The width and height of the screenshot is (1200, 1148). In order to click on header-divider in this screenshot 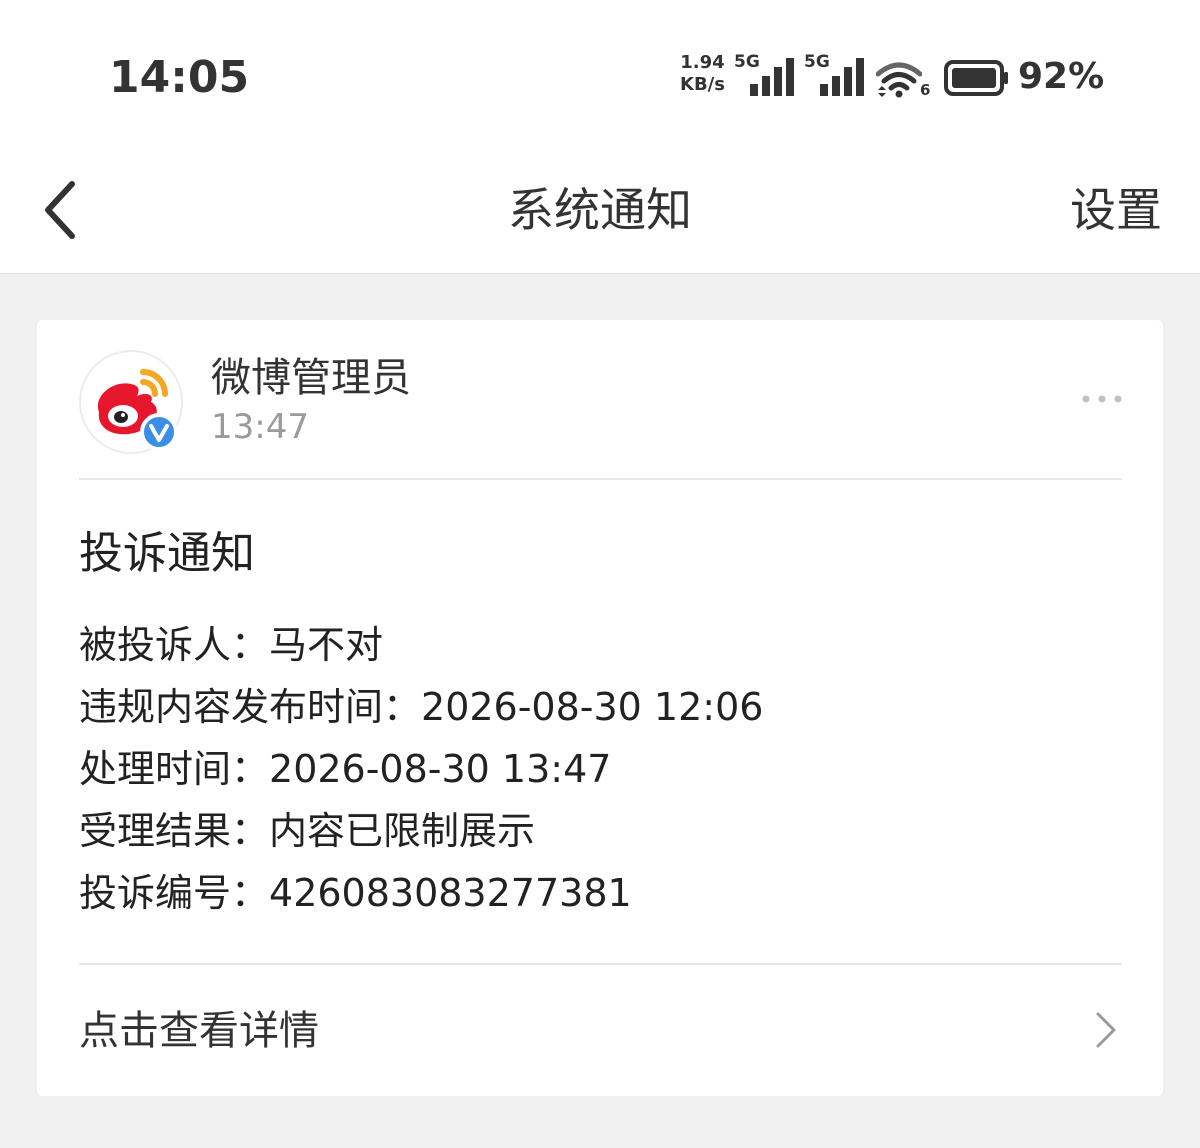, I will do `click(600, 479)`.